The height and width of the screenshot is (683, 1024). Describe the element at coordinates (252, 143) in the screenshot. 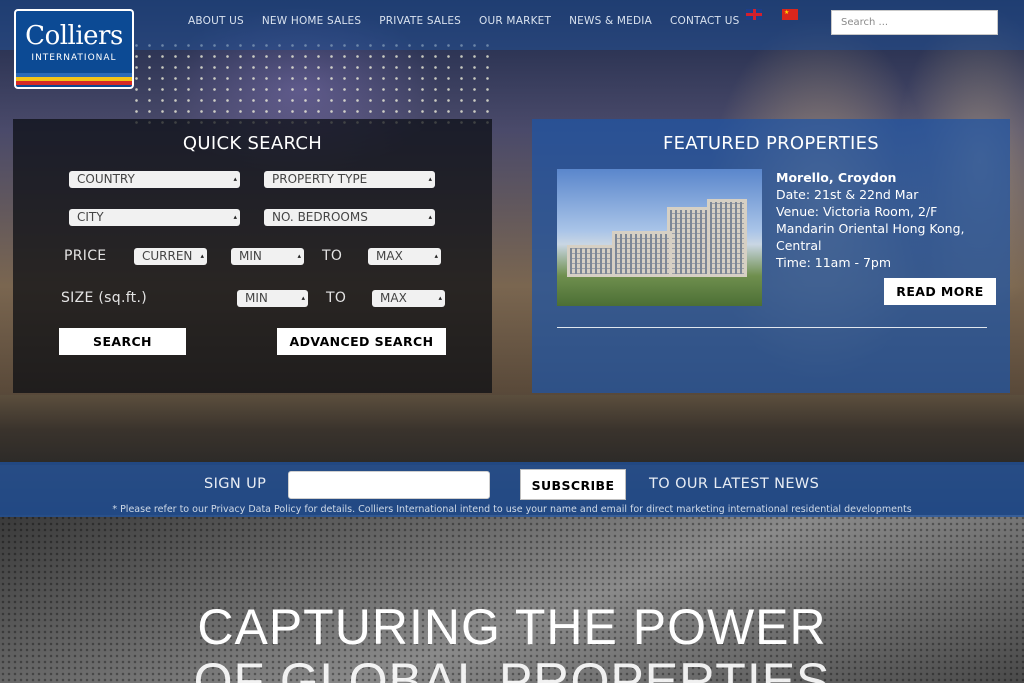

I see `quick-search-title: QUICK SEARCH` at that location.